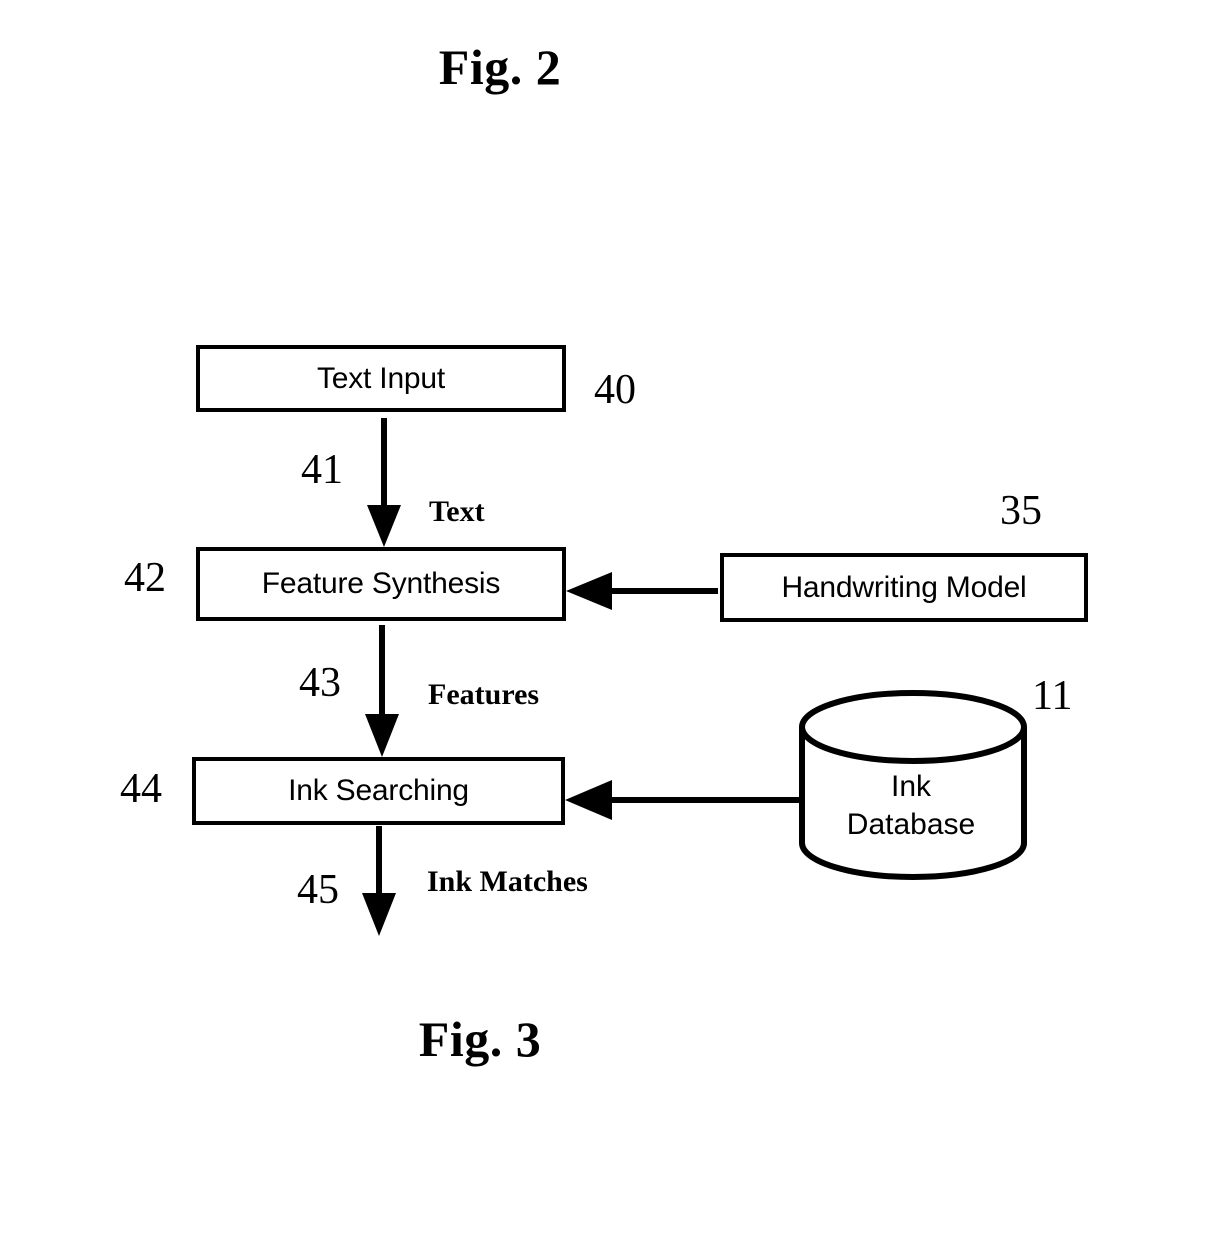 The image size is (1222, 1241). What do you see at coordinates (322, 470) in the screenshot?
I see `reference-numeral-41: 41` at bounding box center [322, 470].